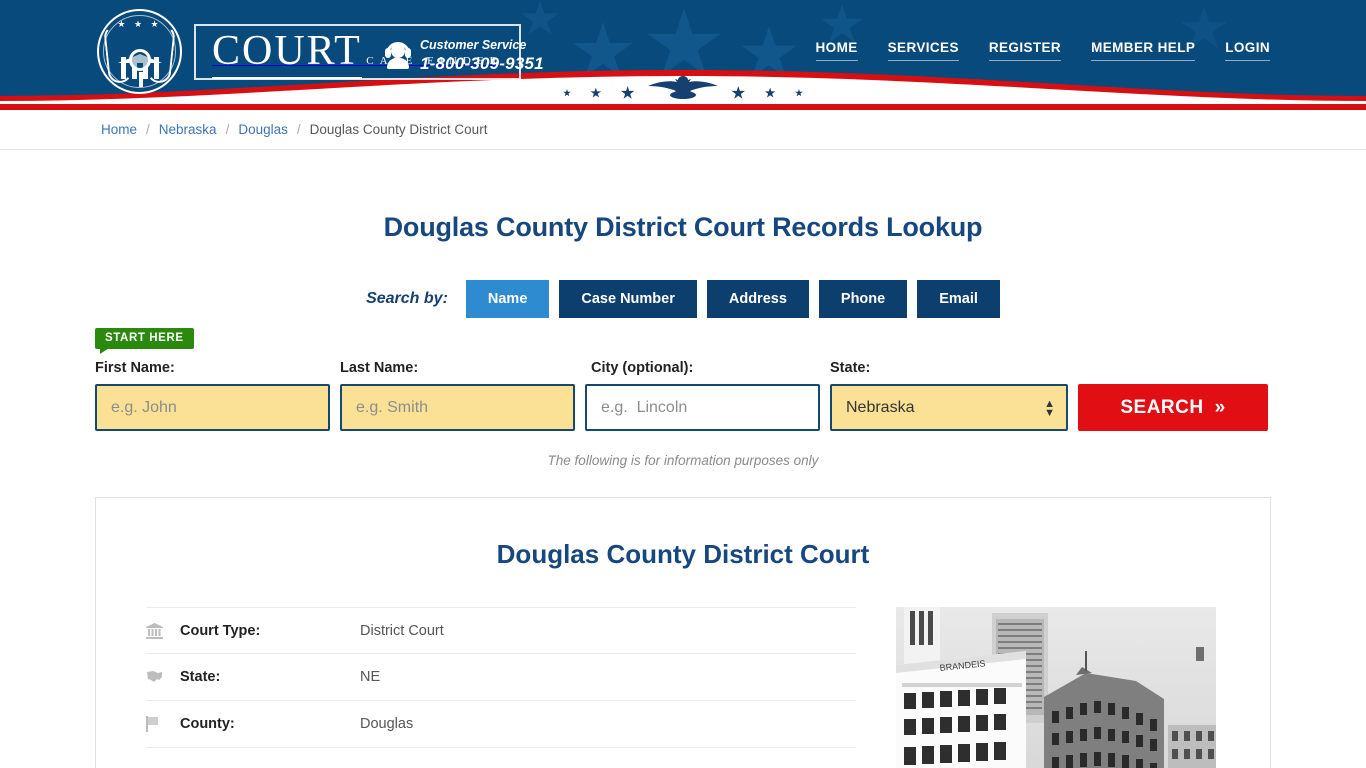 This screenshot has width=1366, height=768. What do you see at coordinates (757, 299) in the screenshot?
I see `tab-address: Address` at bounding box center [757, 299].